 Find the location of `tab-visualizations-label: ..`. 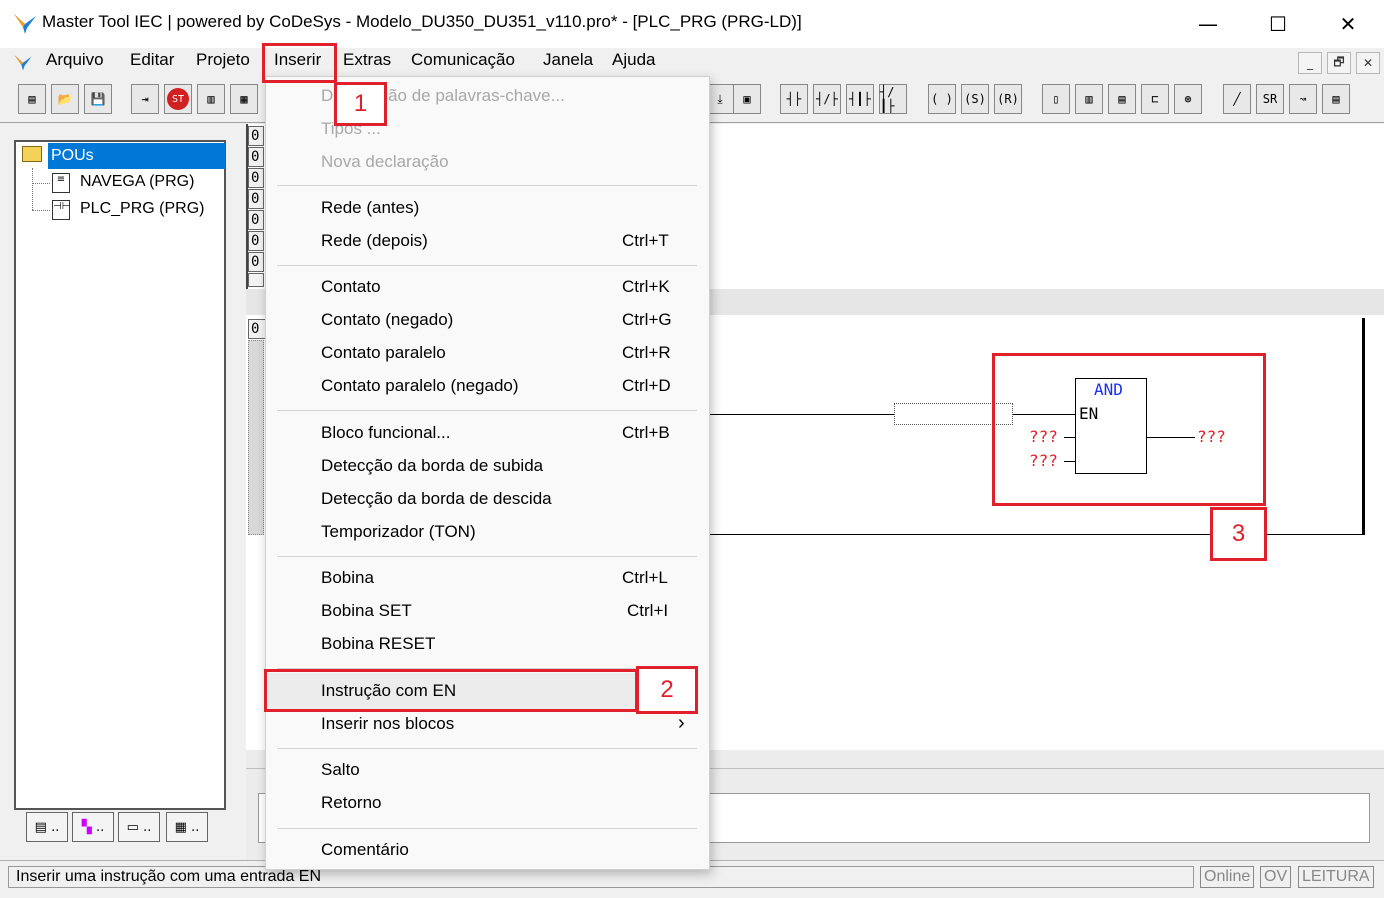

tab-visualizations-label: .. is located at coordinates (147, 827).